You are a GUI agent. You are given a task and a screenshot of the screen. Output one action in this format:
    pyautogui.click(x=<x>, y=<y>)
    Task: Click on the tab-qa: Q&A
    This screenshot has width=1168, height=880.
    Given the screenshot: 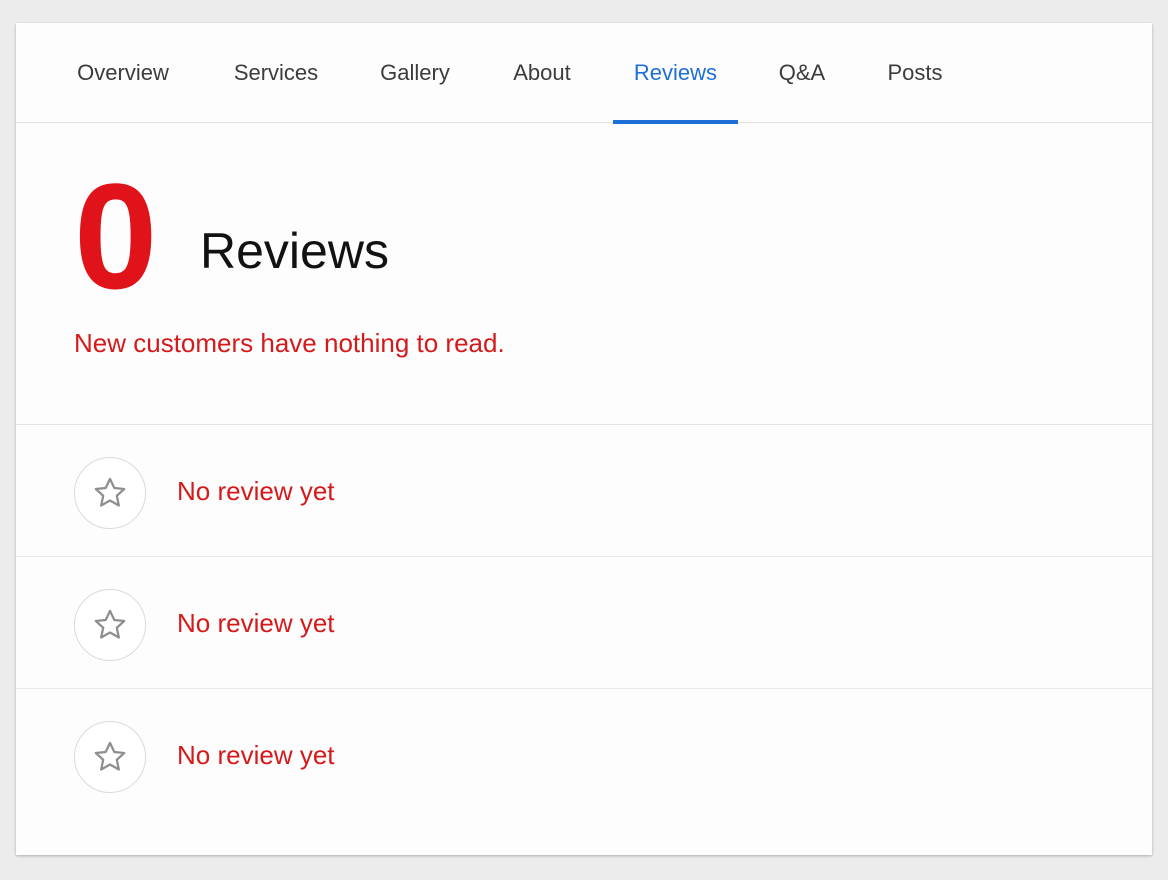 What is the action you would take?
    pyautogui.click(x=802, y=73)
    